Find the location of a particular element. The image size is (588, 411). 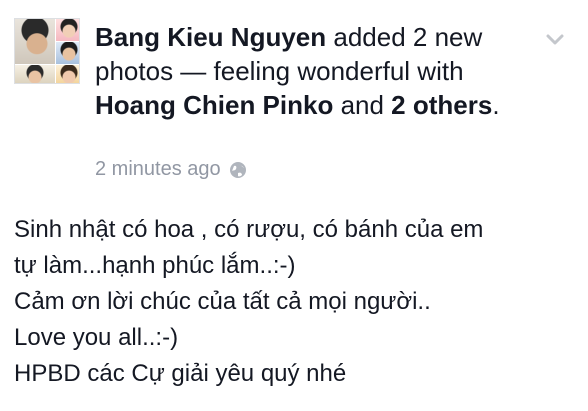

chevron-down-icon is located at coordinates (555, 39).